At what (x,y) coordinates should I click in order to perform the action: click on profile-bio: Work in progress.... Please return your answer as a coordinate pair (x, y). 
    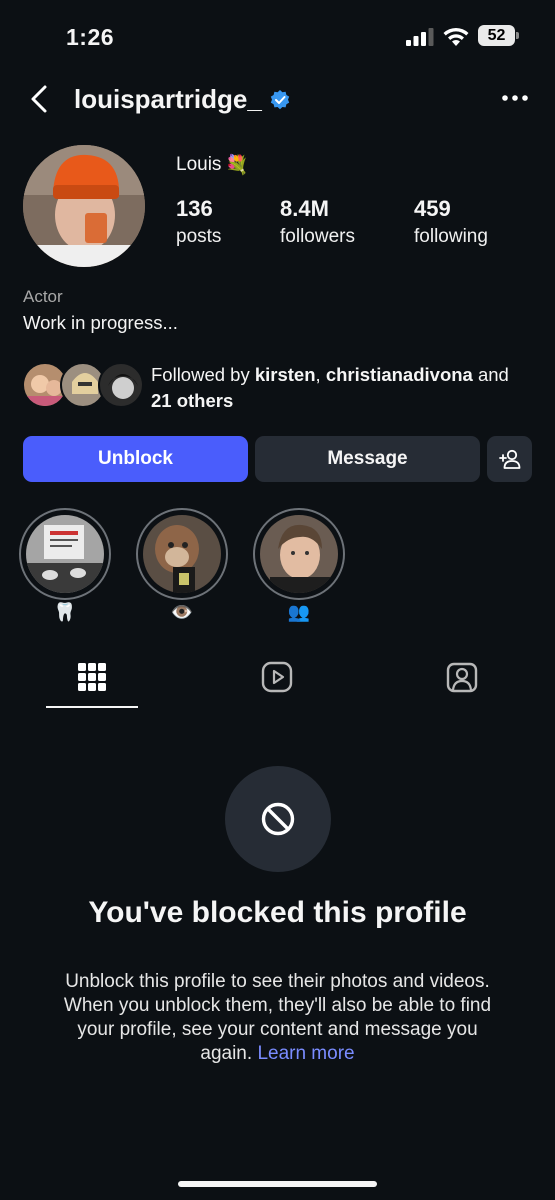
    Looking at the image, I should click on (100, 322).